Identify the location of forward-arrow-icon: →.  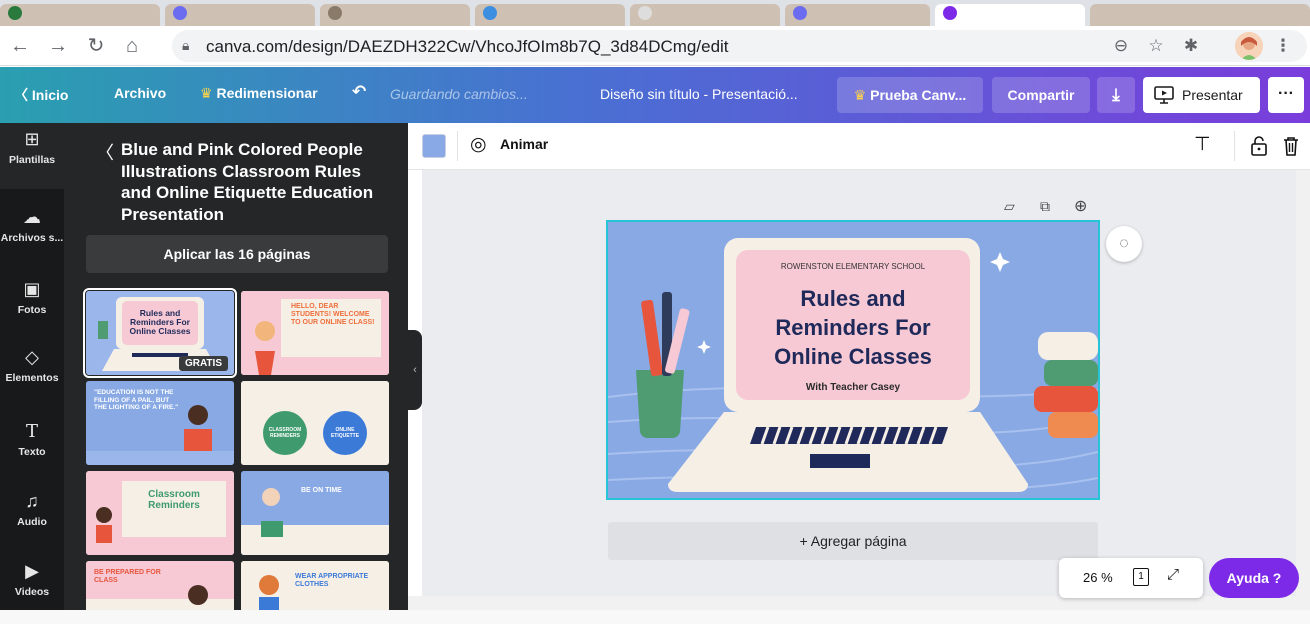
(58, 46).